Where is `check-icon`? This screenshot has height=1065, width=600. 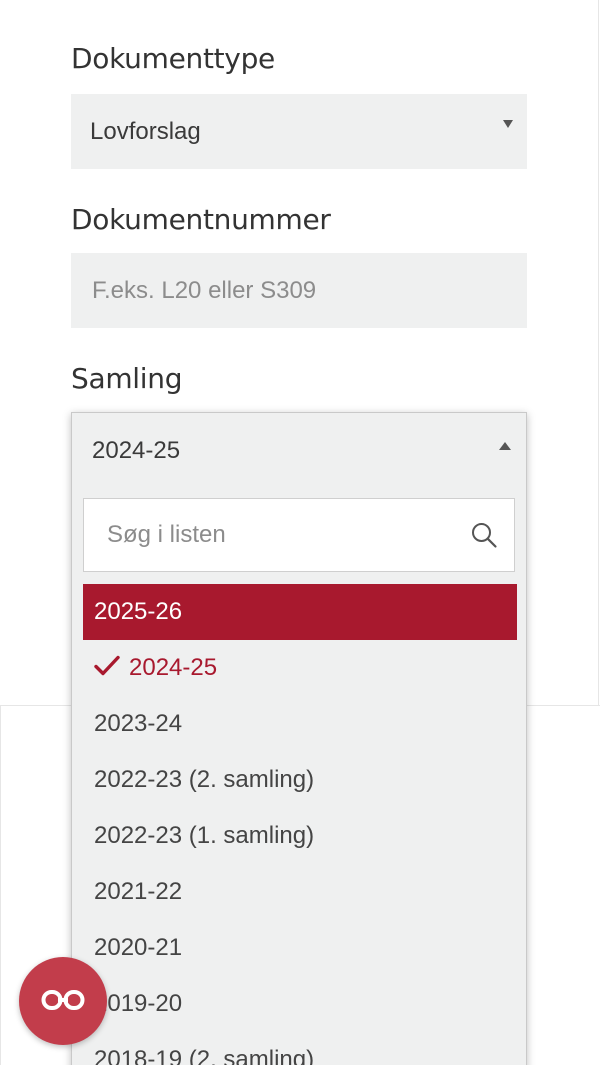
check-icon is located at coordinates (107, 665).